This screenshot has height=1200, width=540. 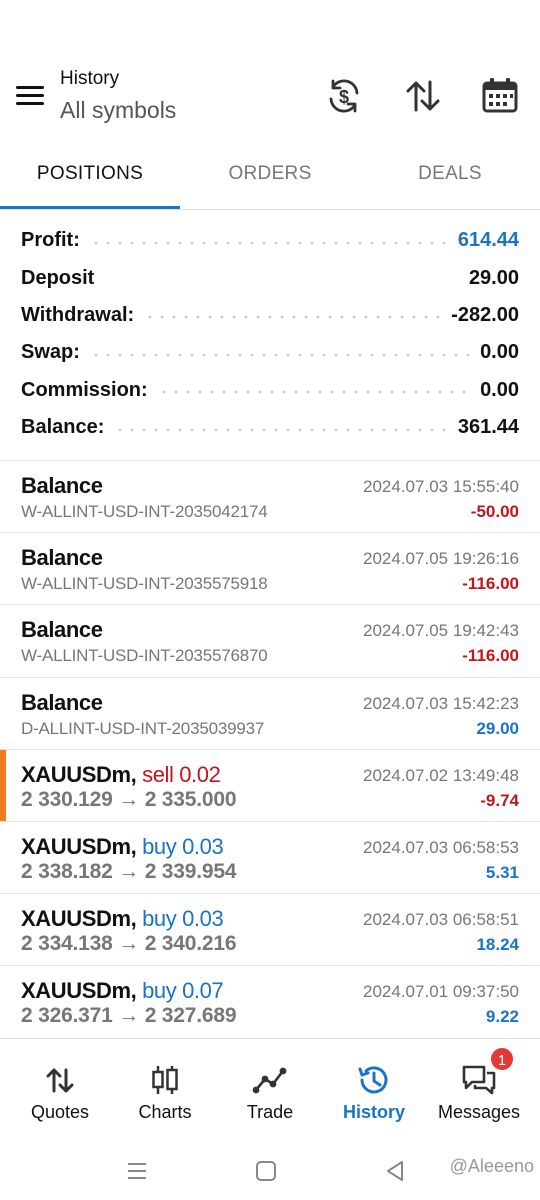 What do you see at coordinates (50, 352) in the screenshot?
I see `summary-label: Swap:` at bounding box center [50, 352].